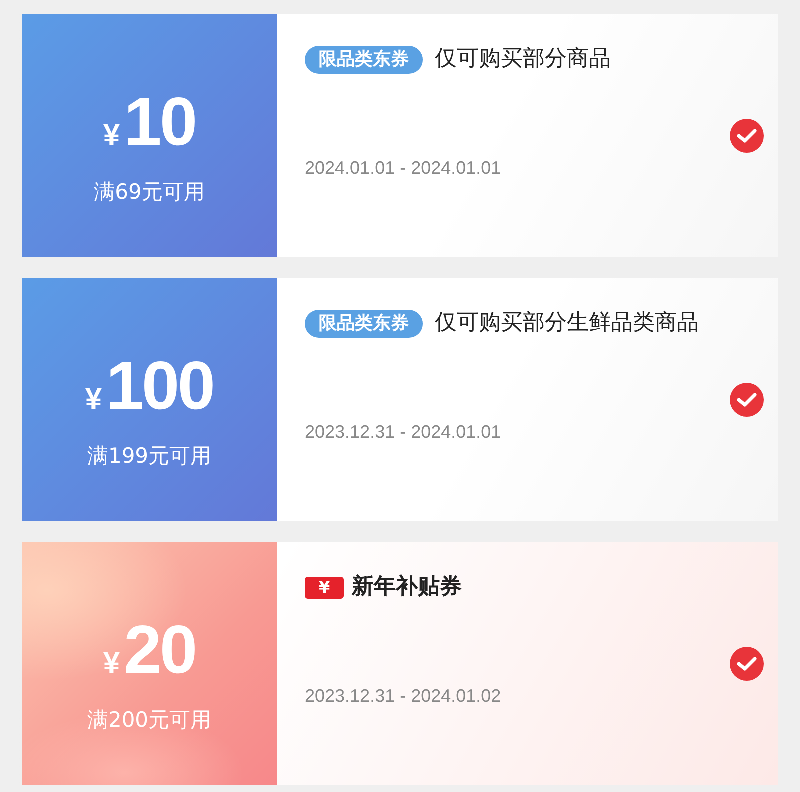 This screenshot has height=792, width=800. I want to click on validity-period: 2023.12.31 - 2024.01.01, so click(403, 432).